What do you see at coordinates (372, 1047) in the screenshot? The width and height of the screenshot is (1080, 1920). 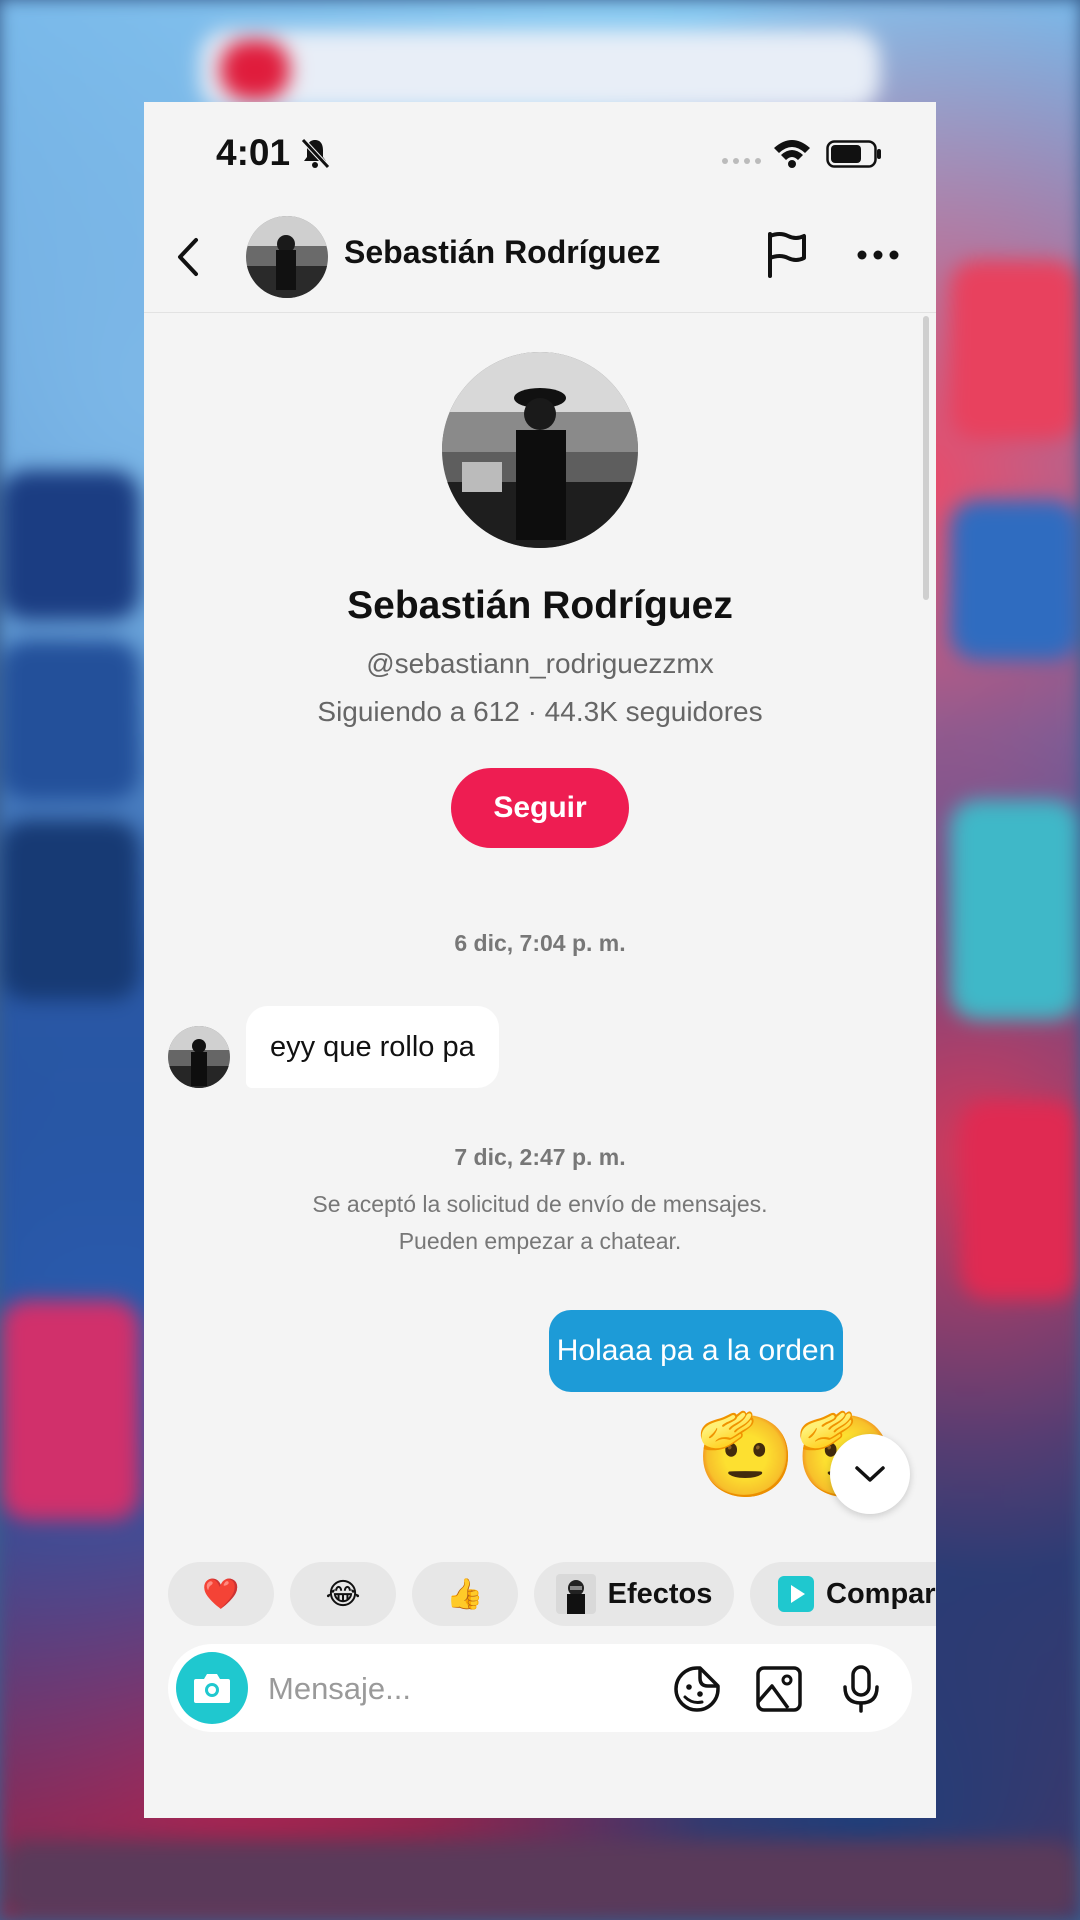 I see `incoming-message-bubble: eyy que rollo pa` at bounding box center [372, 1047].